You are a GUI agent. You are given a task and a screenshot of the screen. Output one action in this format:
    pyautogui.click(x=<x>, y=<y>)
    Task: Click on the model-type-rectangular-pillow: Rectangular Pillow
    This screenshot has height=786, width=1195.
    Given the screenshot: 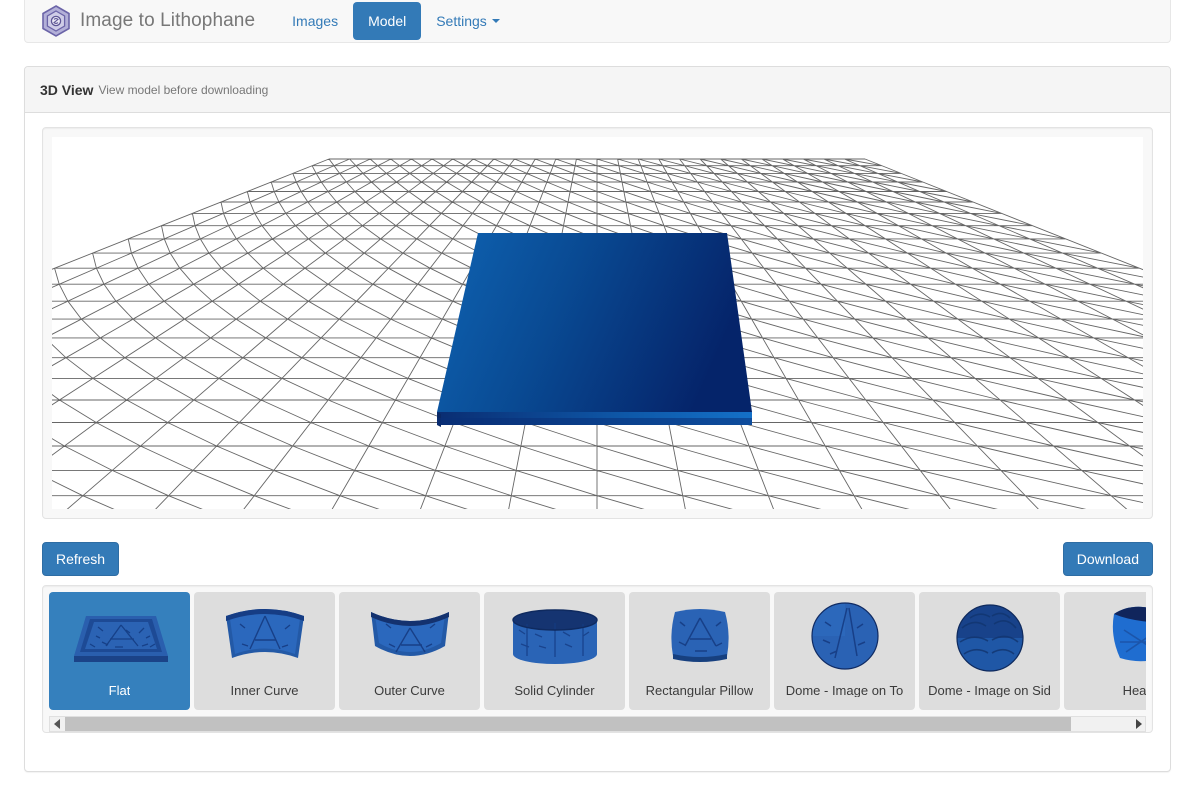 What is the action you would take?
    pyautogui.click(x=699, y=651)
    